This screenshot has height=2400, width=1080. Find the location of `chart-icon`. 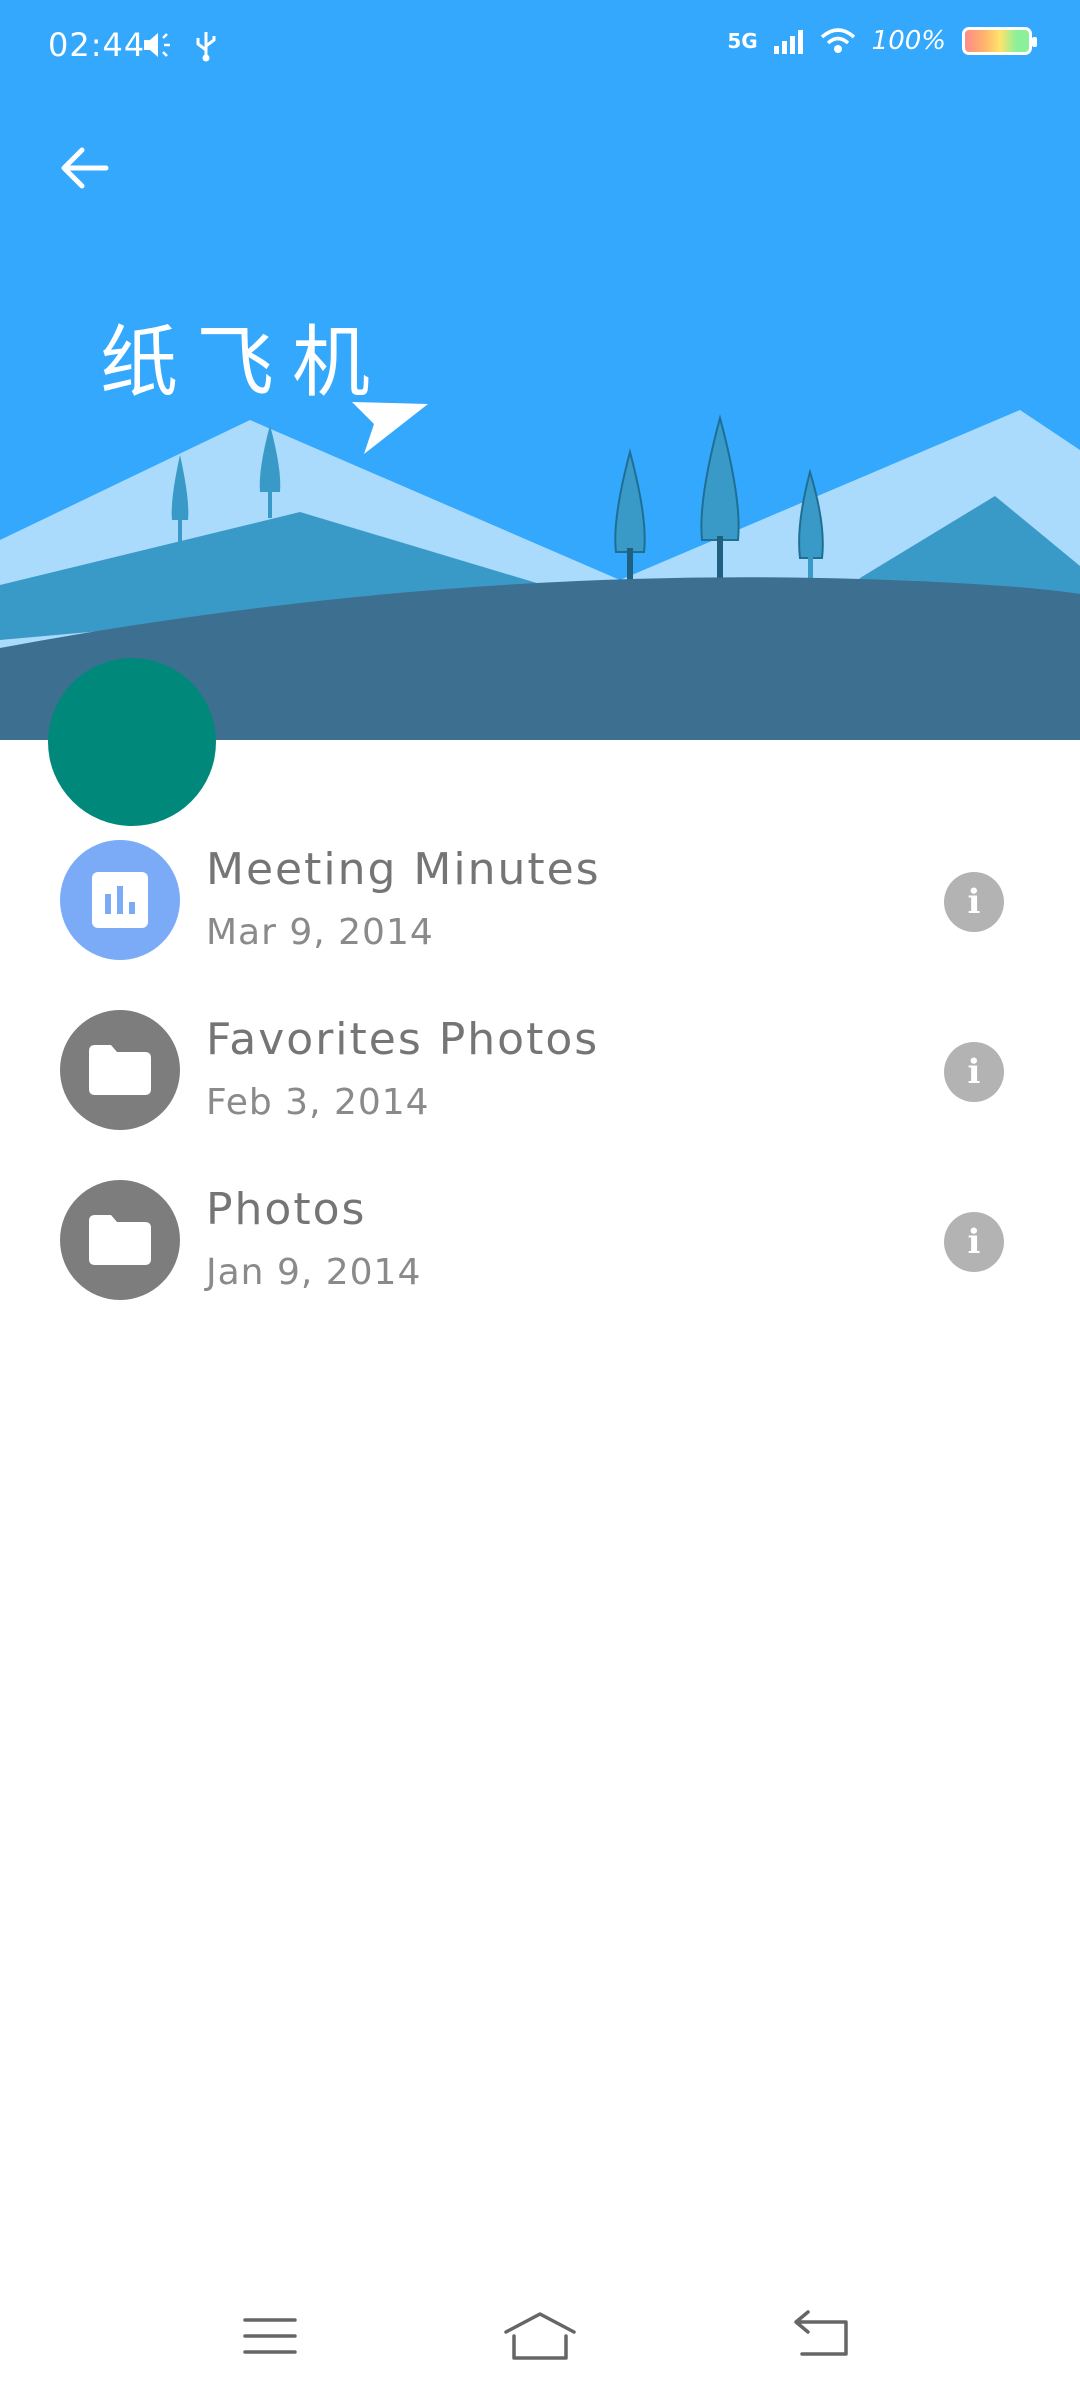

chart-icon is located at coordinates (120, 900).